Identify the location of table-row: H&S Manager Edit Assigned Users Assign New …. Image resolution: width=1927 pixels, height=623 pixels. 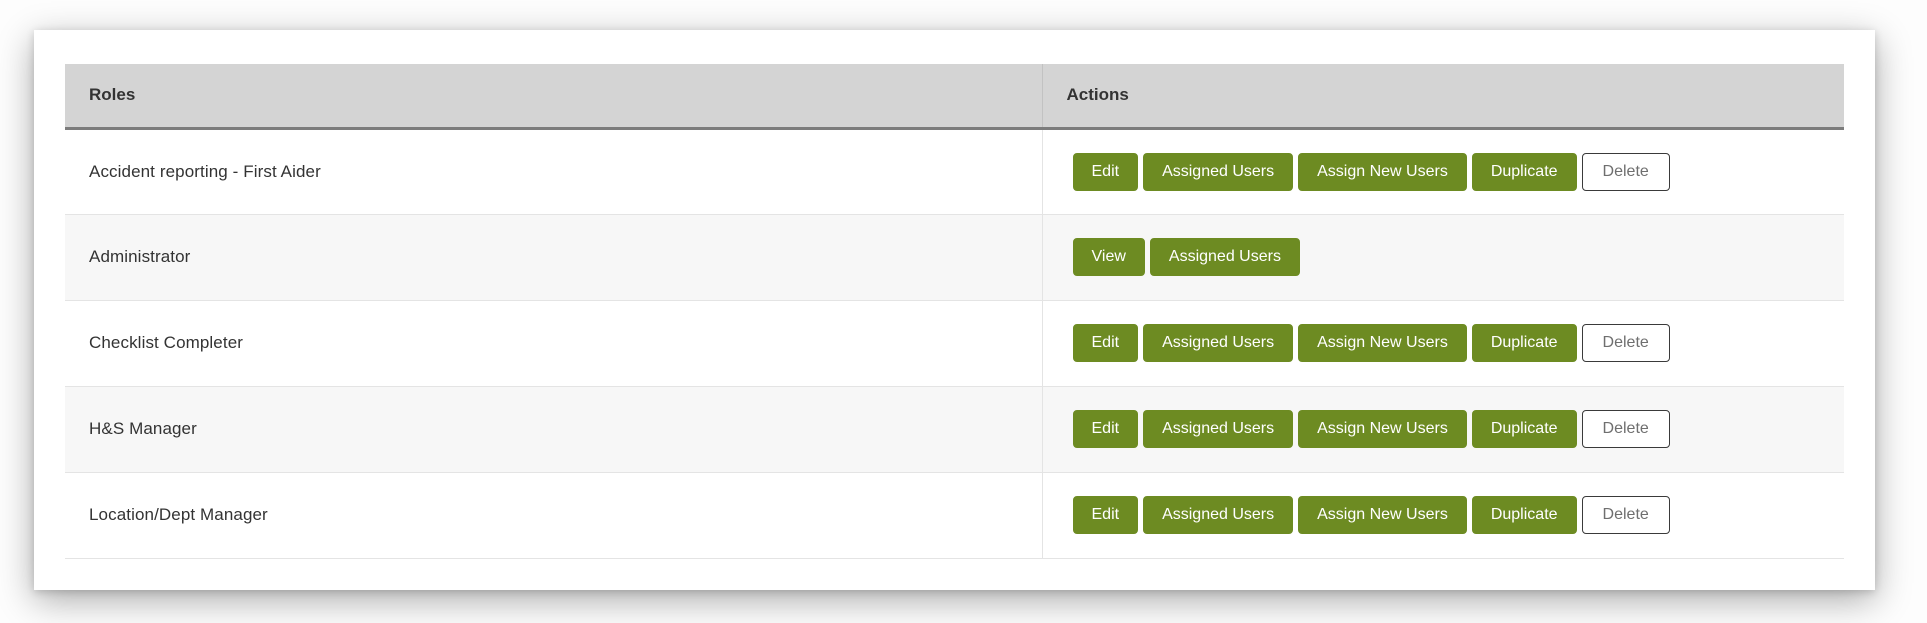
(955, 429).